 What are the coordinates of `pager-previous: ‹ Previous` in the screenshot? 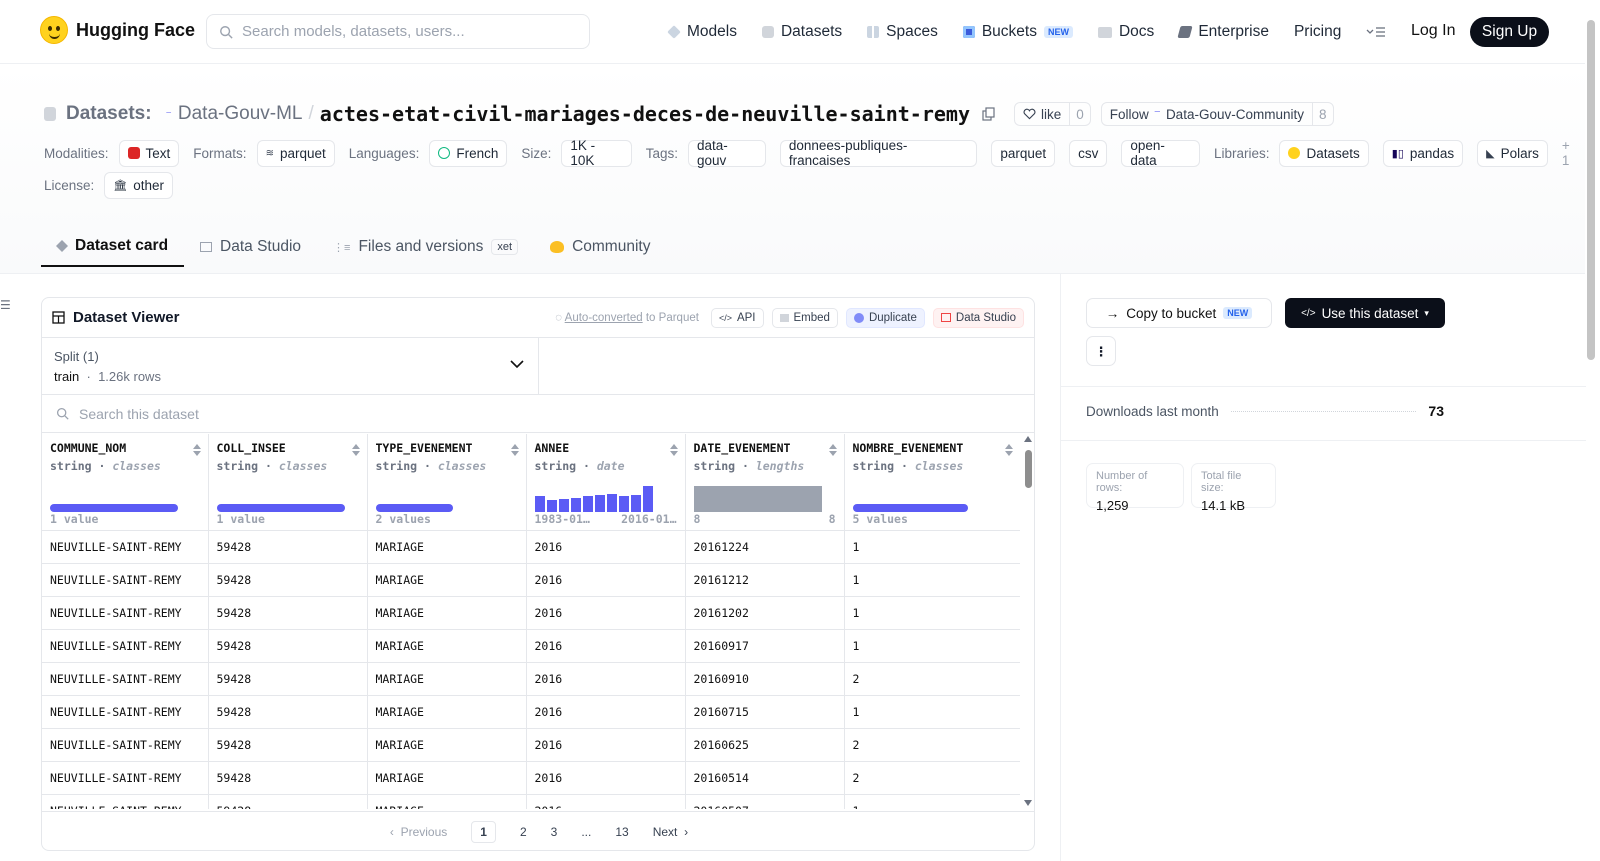 It's located at (418, 832).